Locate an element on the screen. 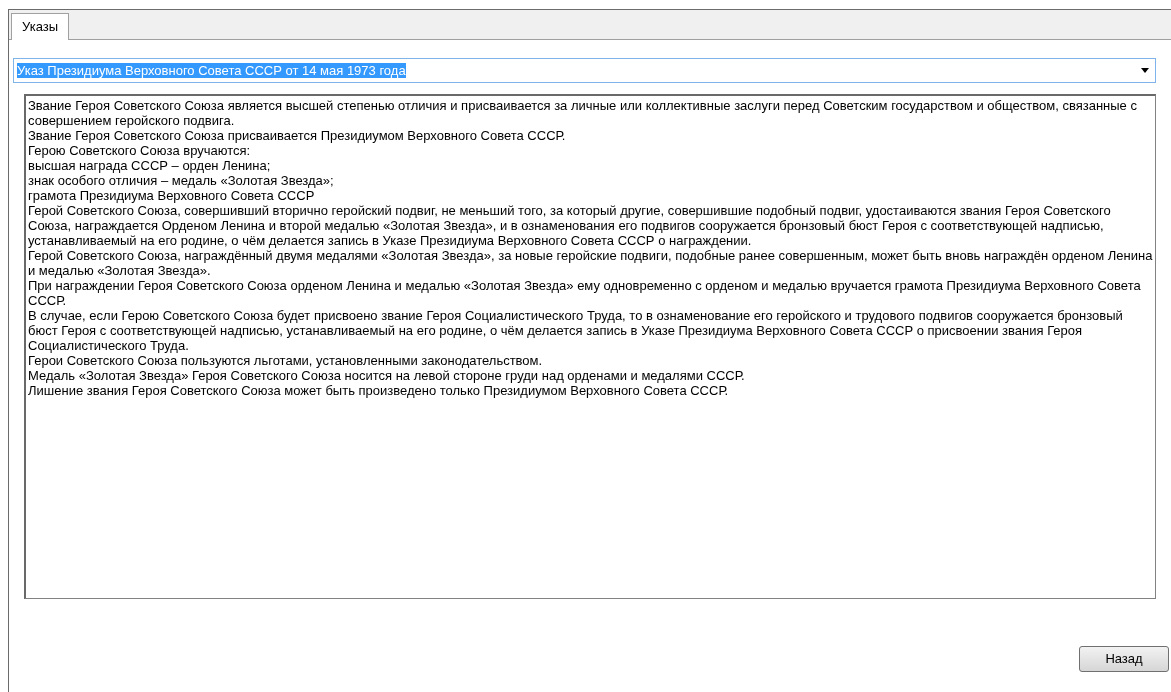 Image resolution: width=1171 pixels, height=692 pixels. paragraph: высшая награда СССР – орден Ленина; is located at coordinates (150, 165).